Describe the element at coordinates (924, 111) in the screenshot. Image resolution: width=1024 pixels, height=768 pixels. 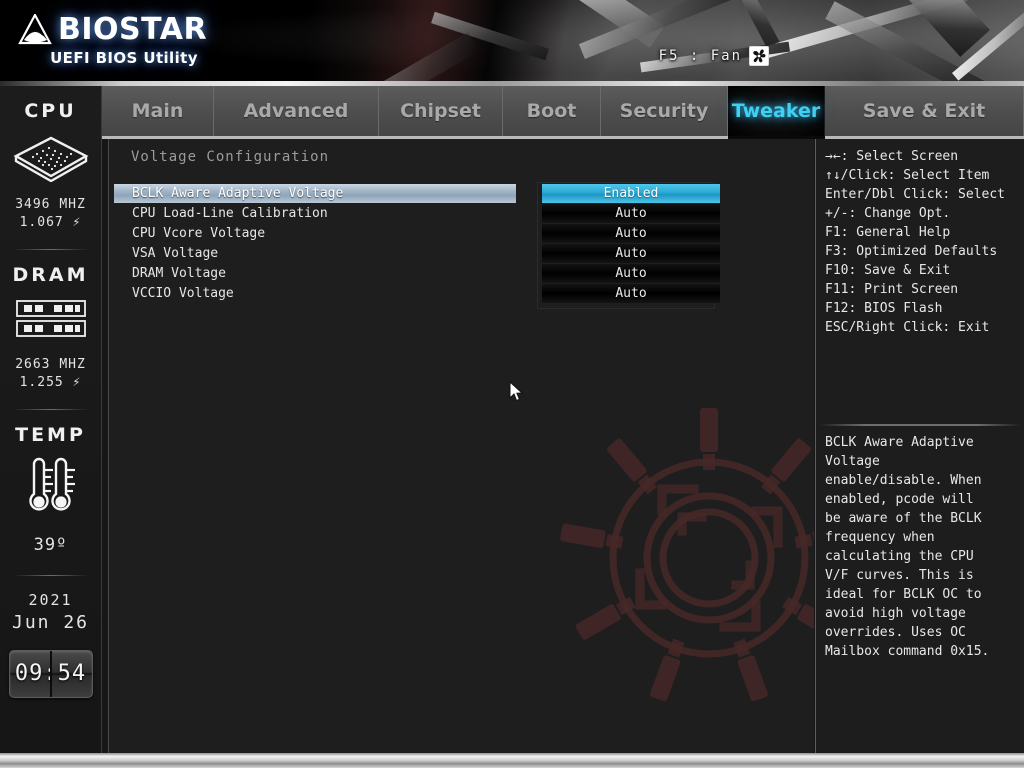
I see `tab-save-exit: Save & Exit` at that location.